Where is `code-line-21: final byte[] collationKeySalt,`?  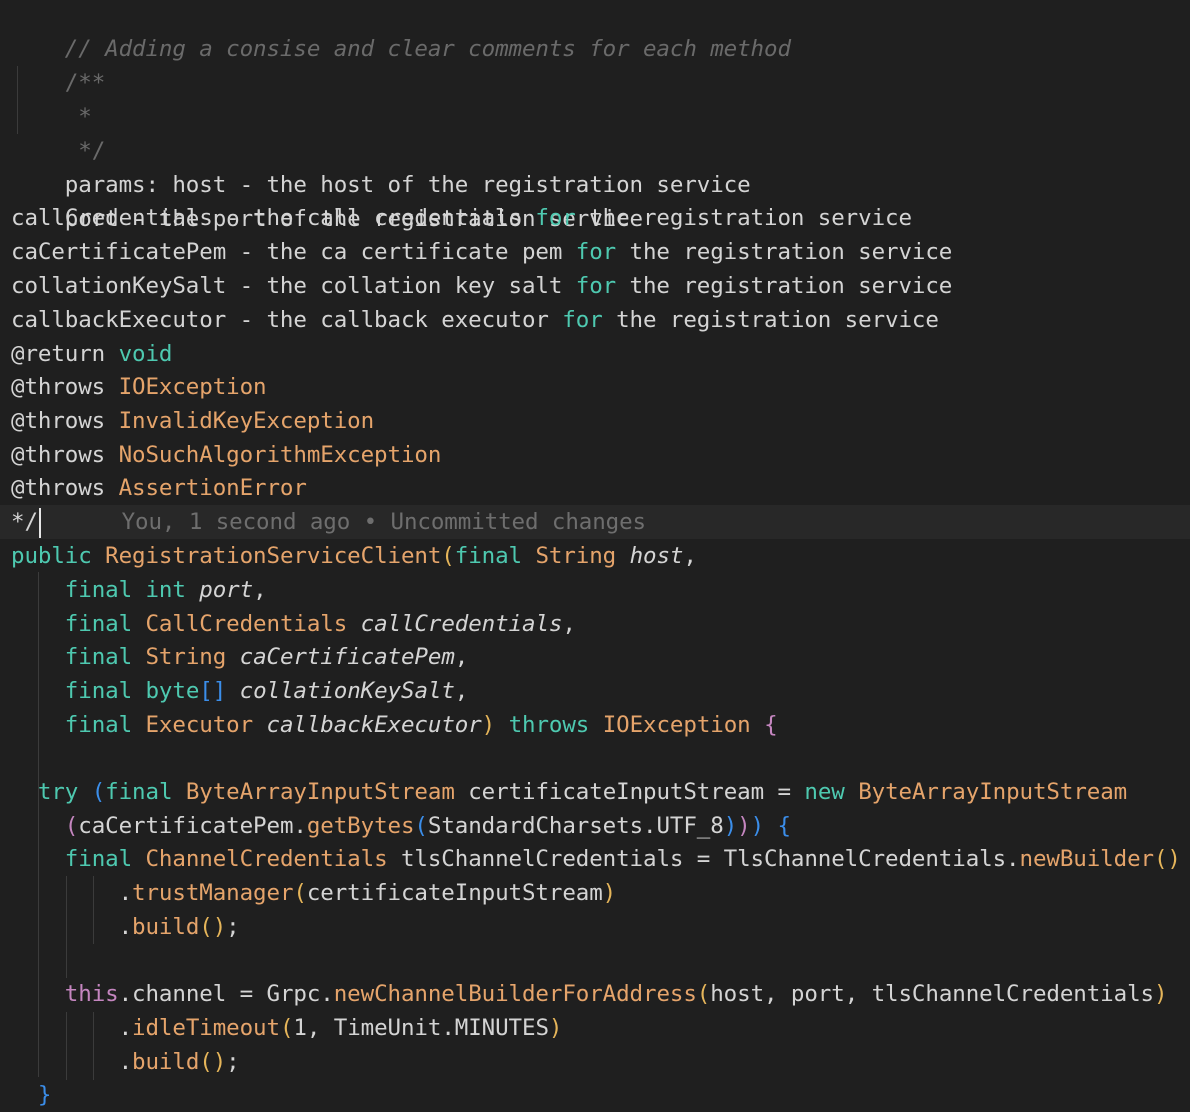 code-line-21: final byte[] collationKeySalt, is located at coordinates (240, 691).